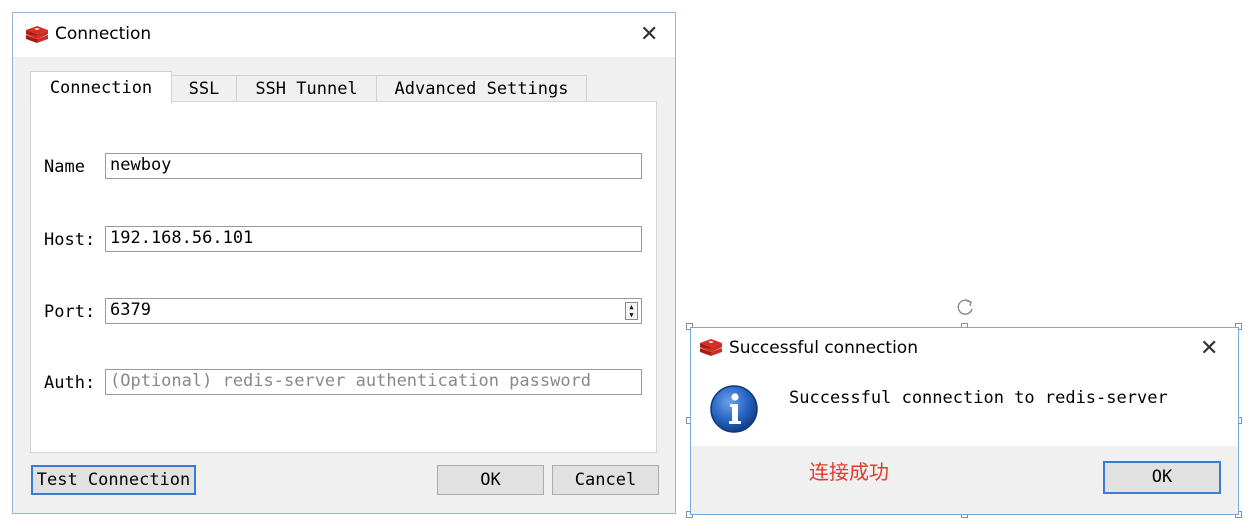  Describe the element at coordinates (70, 383) in the screenshot. I see `auth-label: Auth:` at that location.